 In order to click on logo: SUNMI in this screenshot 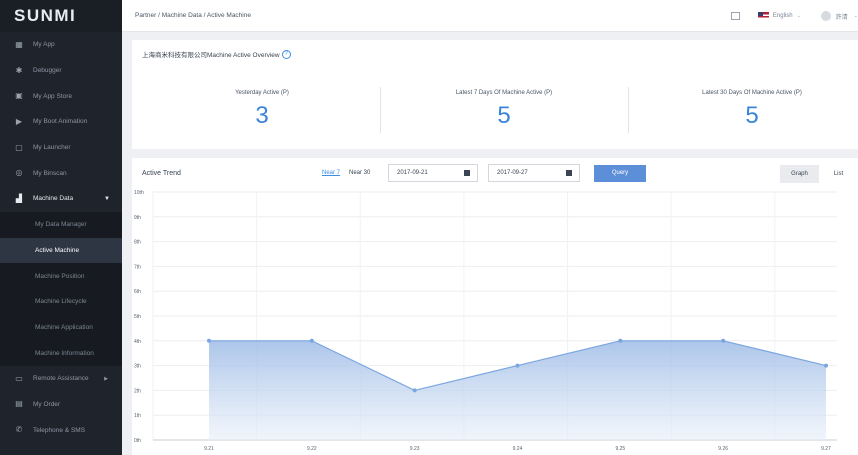, I will do `click(61, 16)`.